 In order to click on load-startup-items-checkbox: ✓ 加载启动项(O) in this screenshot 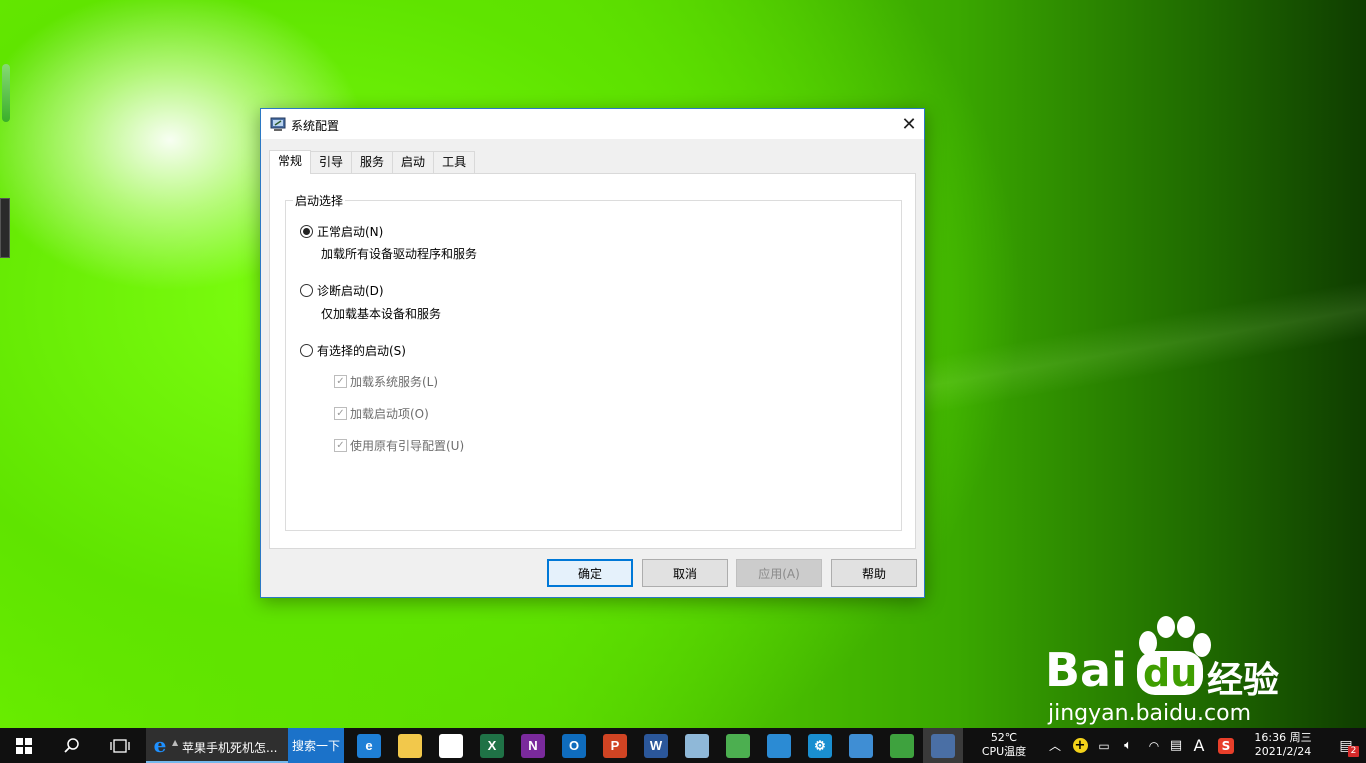, I will do `click(381, 413)`.